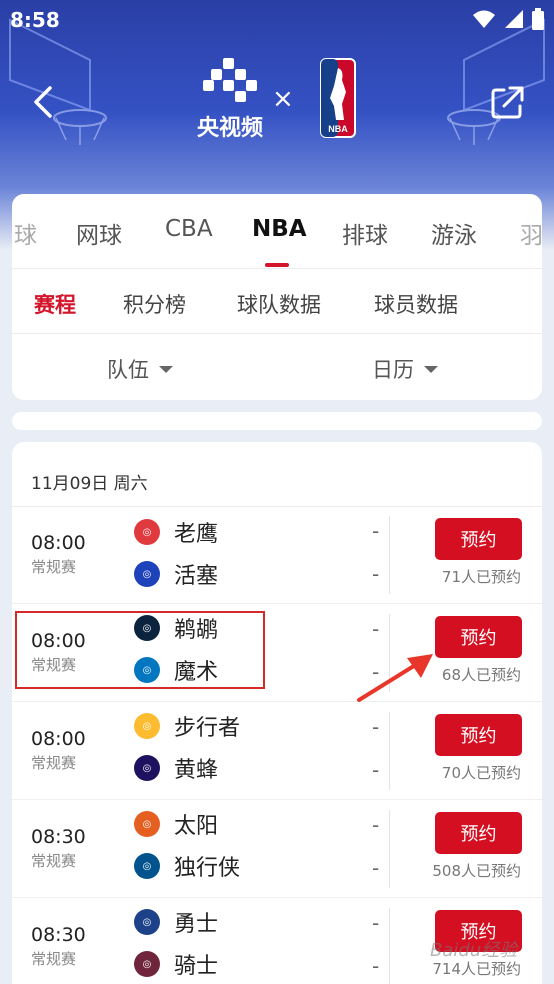  Describe the element at coordinates (196, 534) in the screenshot. I see `team-name: 老鹰` at that location.